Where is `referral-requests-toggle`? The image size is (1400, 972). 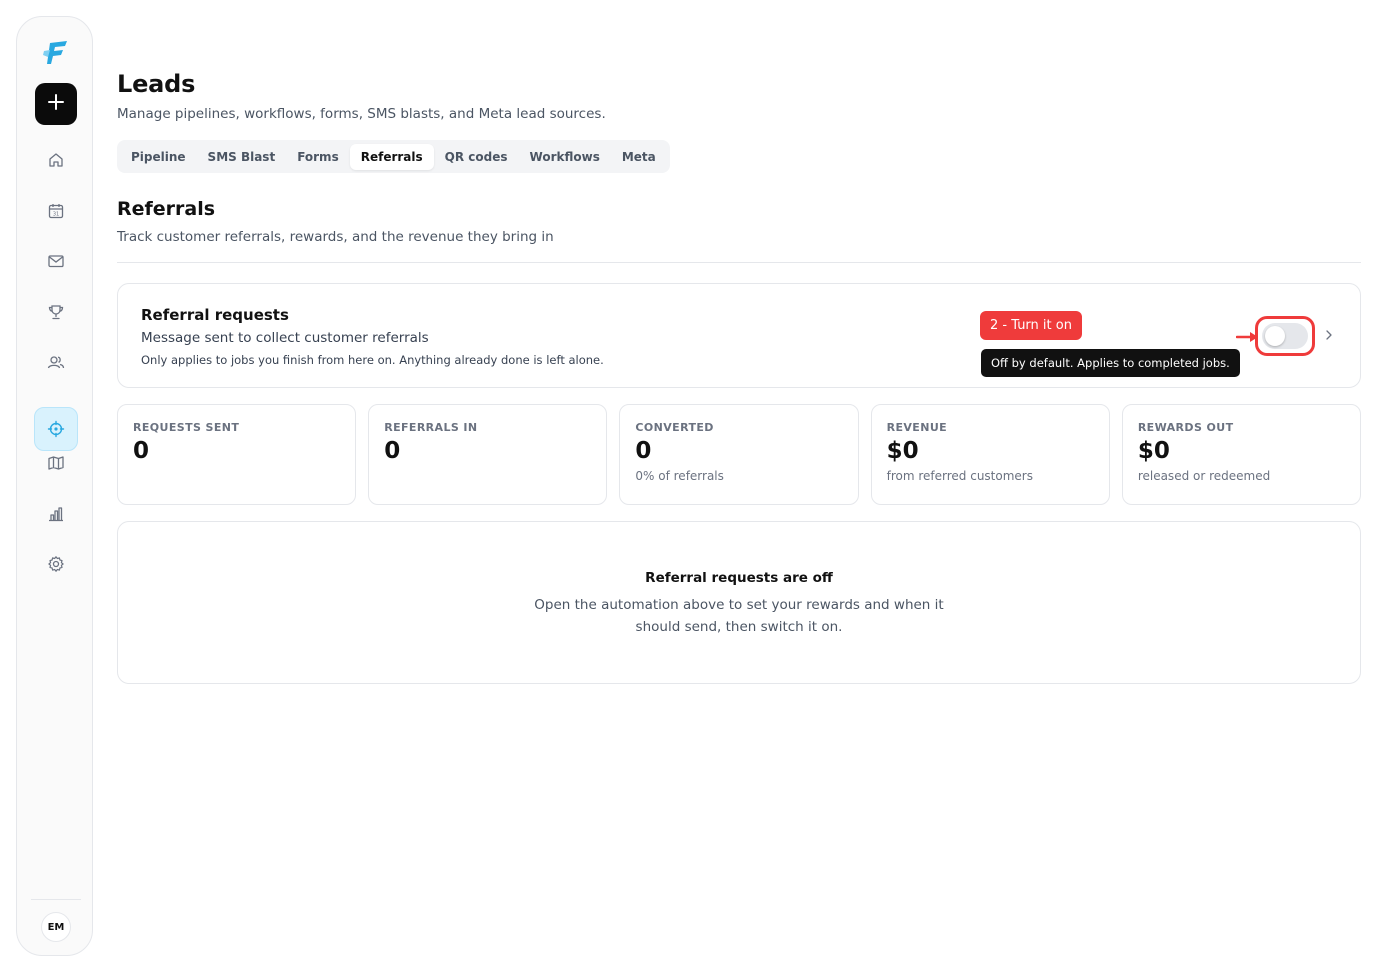 referral-requests-toggle is located at coordinates (1285, 336).